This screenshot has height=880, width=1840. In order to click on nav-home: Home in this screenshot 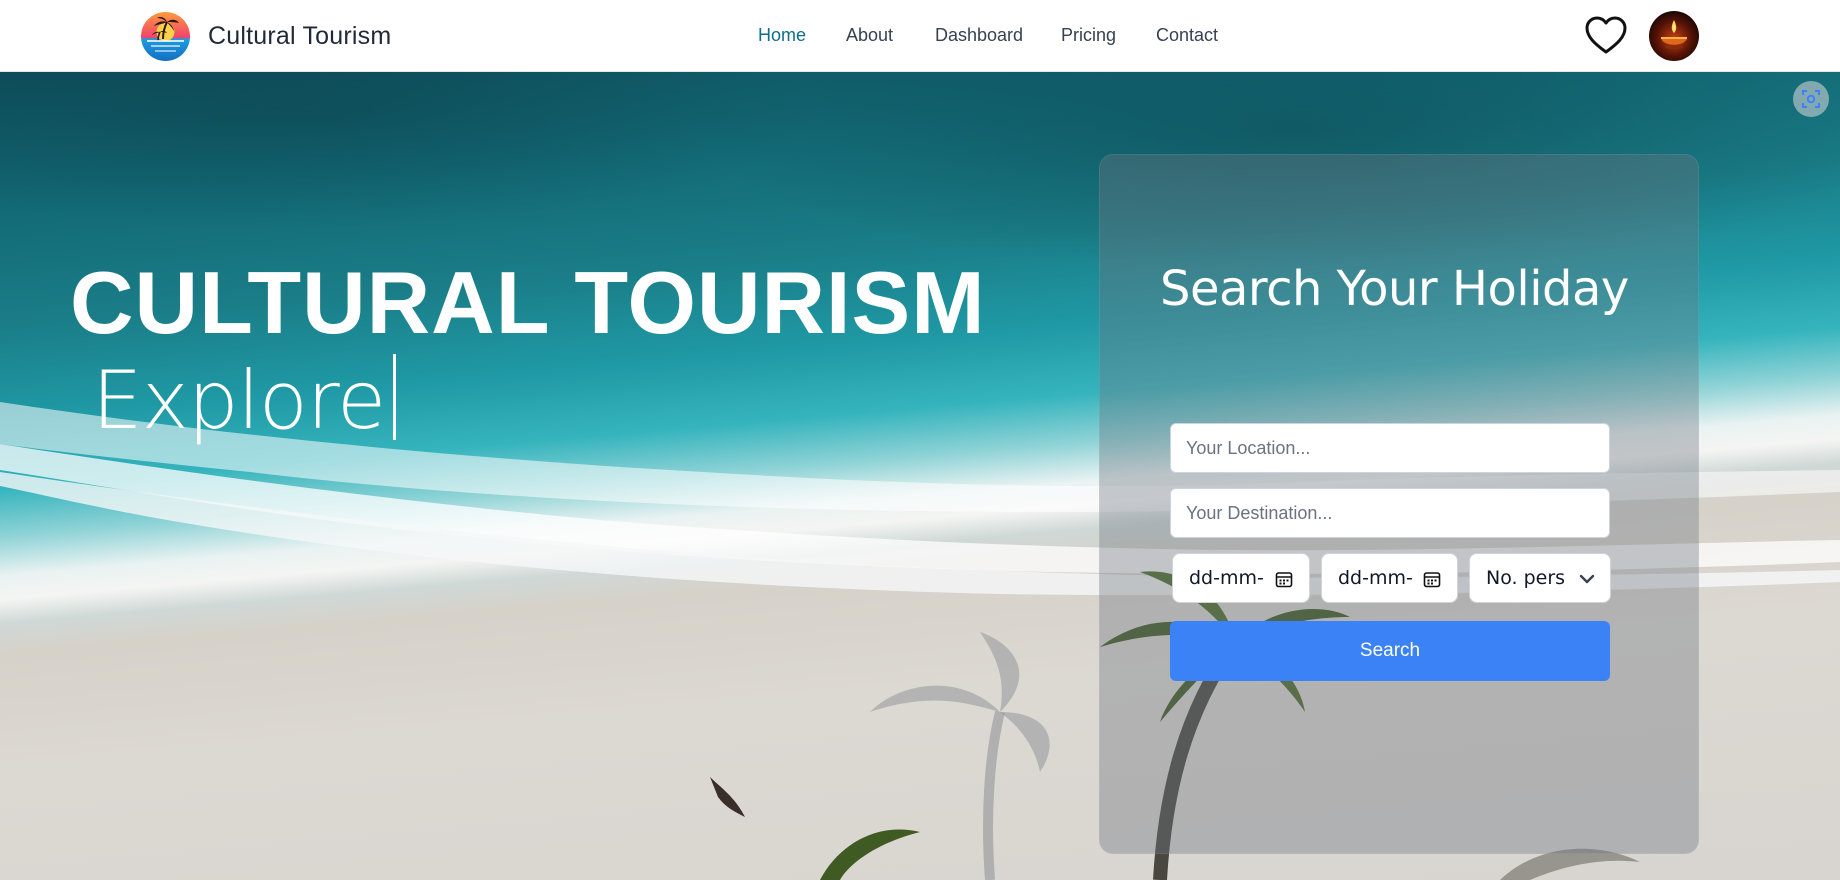, I will do `click(782, 35)`.